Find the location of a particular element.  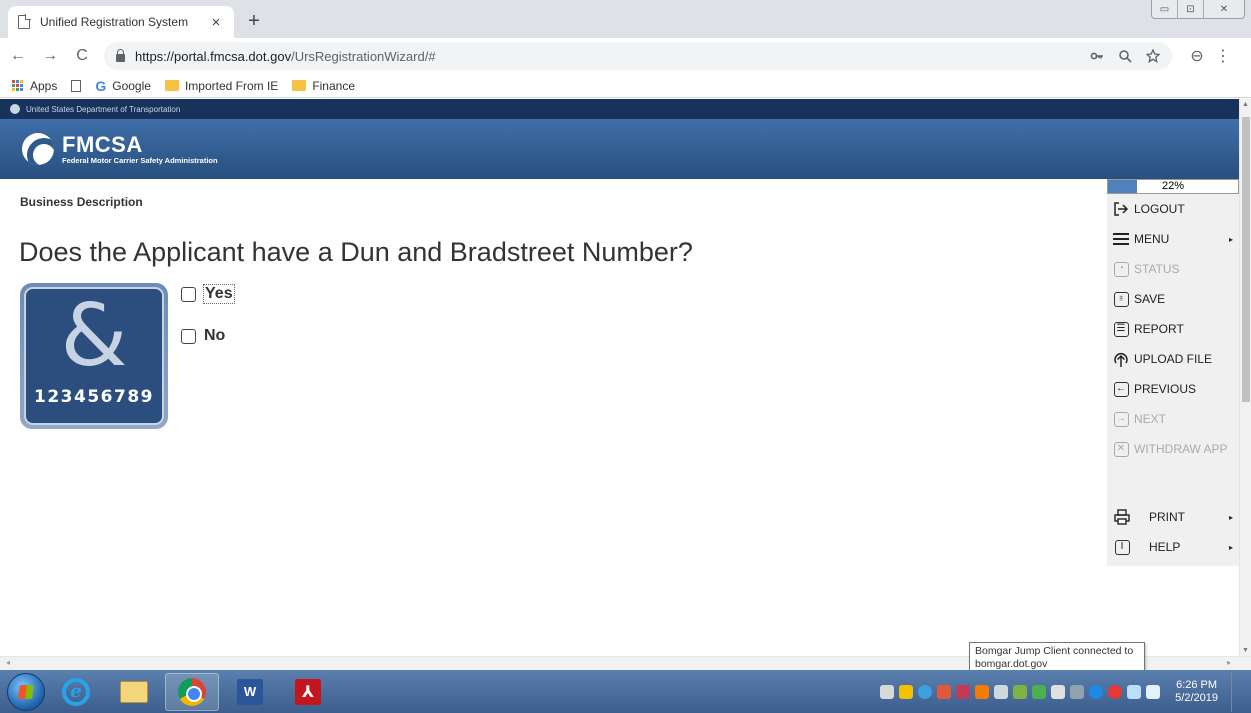

bookmark-apps: Apps is located at coordinates (34, 86).